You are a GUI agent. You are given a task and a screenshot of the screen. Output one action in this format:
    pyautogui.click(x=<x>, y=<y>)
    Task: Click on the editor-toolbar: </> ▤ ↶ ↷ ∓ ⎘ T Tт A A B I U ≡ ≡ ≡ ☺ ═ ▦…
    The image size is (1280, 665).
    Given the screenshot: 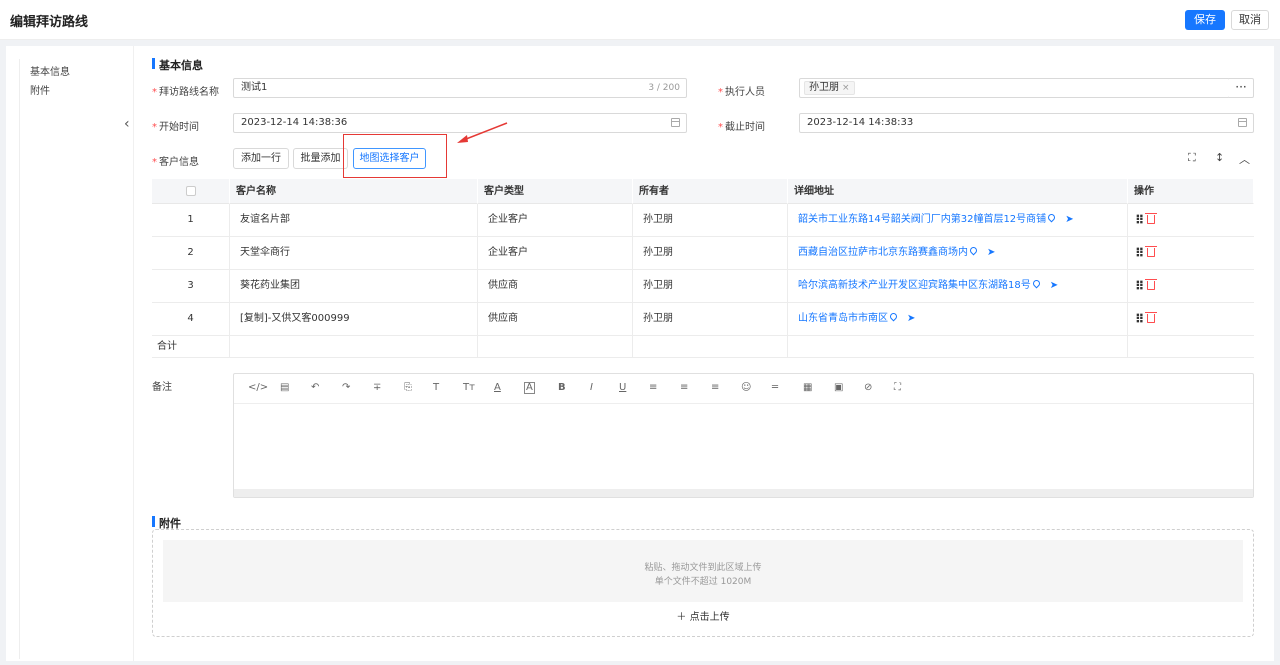 What is the action you would take?
    pyautogui.click(x=743, y=389)
    